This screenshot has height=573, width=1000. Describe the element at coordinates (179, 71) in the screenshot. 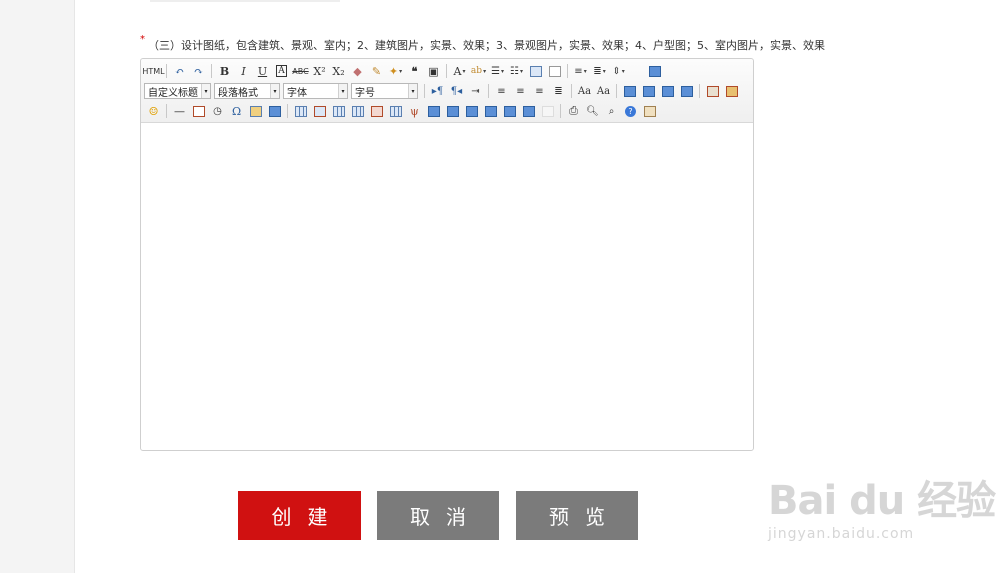

I see `undo-icon: ↶` at that location.